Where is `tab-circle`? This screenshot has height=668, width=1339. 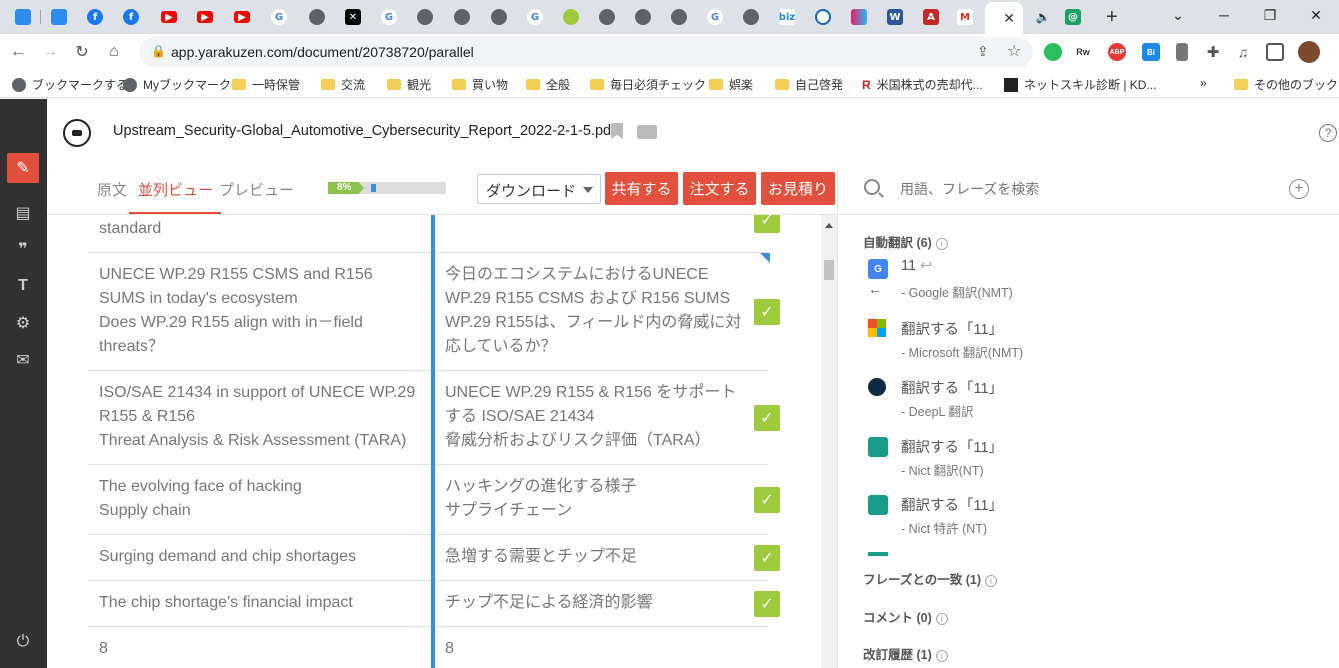 tab-circle is located at coordinates (823, 17).